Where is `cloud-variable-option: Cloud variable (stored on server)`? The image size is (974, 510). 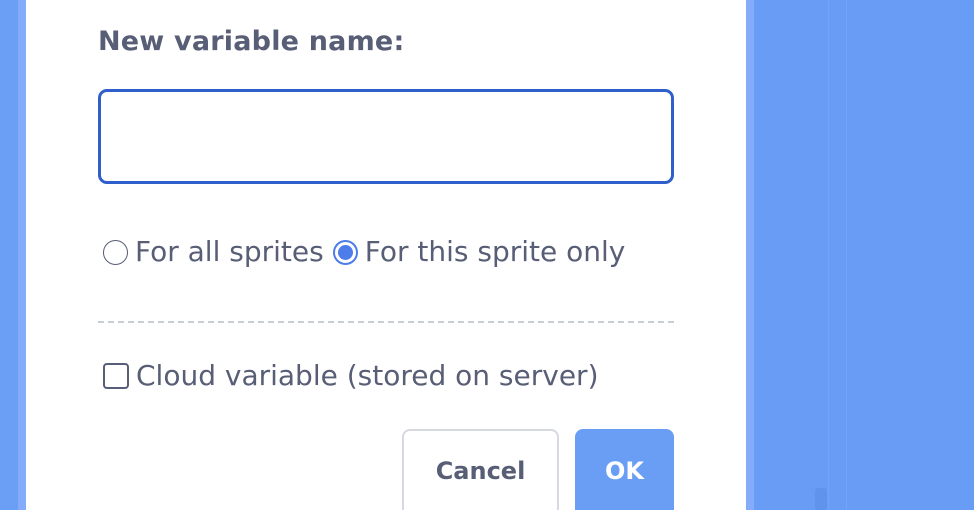 cloud-variable-option: Cloud variable (stored on server) is located at coordinates (351, 376).